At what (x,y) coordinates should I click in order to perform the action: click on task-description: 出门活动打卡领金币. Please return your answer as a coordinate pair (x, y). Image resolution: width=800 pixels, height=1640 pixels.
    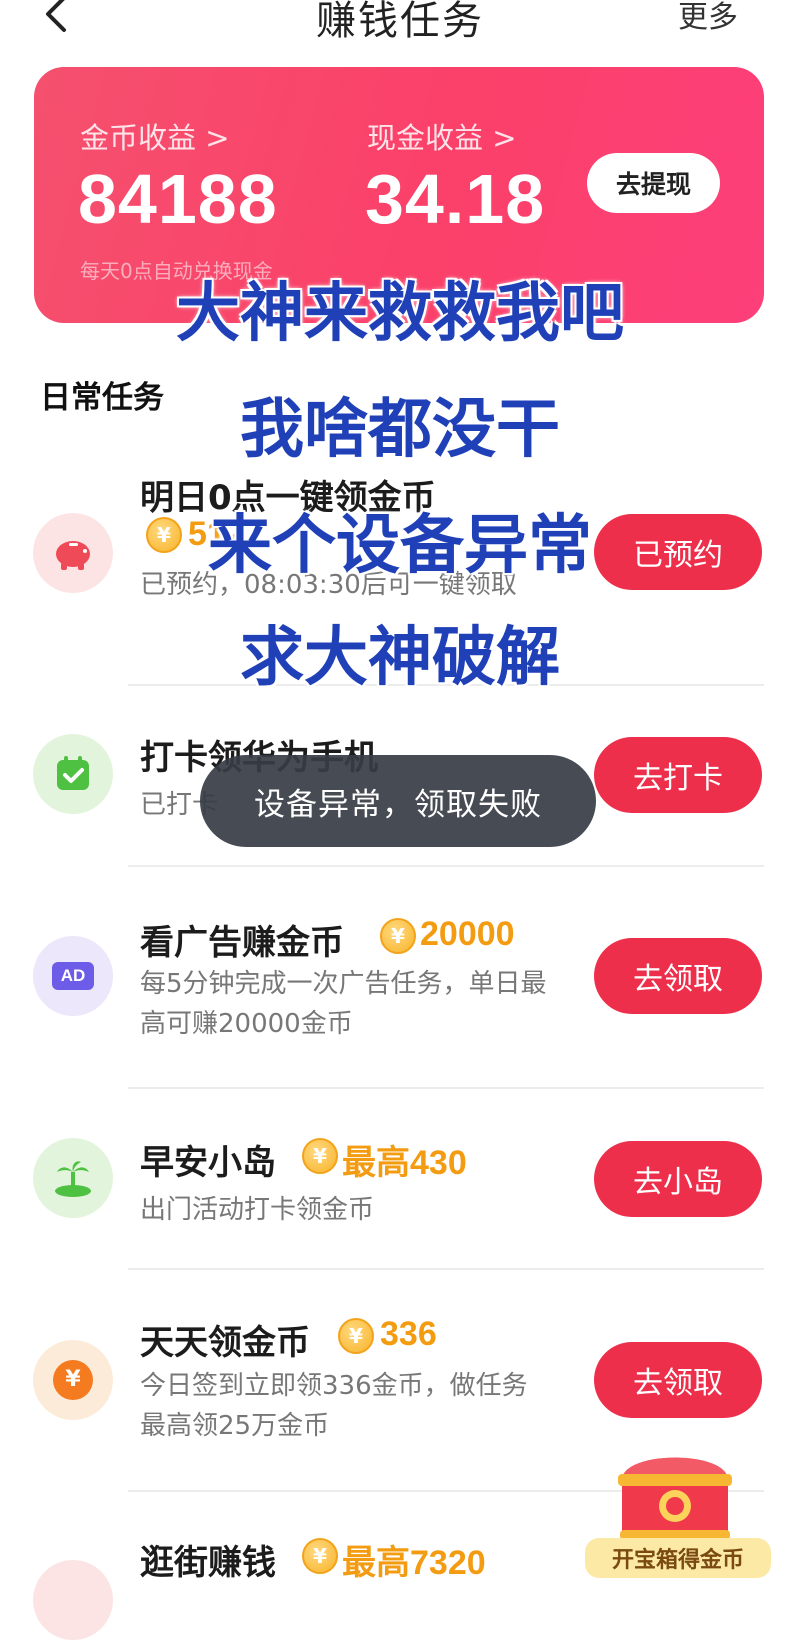
    Looking at the image, I should click on (257, 1210).